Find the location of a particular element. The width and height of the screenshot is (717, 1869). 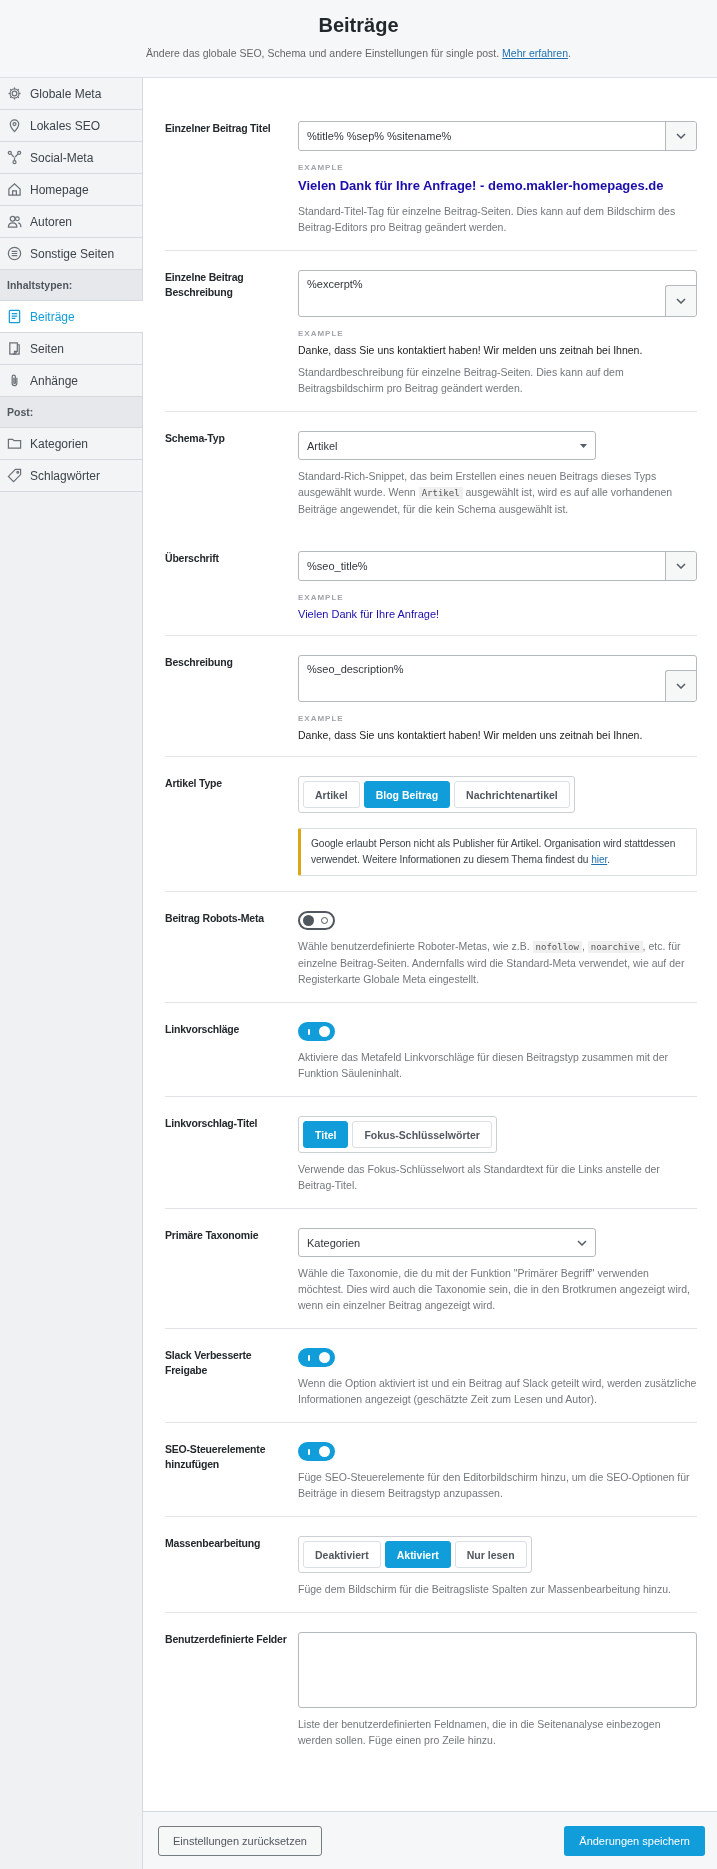

example-preview: Vielen Dank für Ihre Anfrage! - demo.makler-homepages.de is located at coordinates (481, 185).